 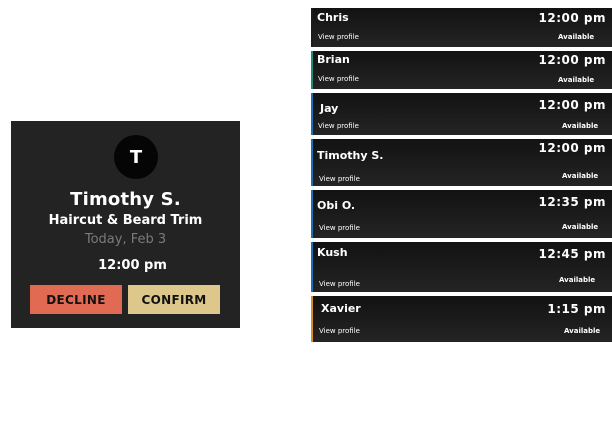 What do you see at coordinates (341, 308) in the screenshot?
I see `barber-name: Xavier` at bounding box center [341, 308].